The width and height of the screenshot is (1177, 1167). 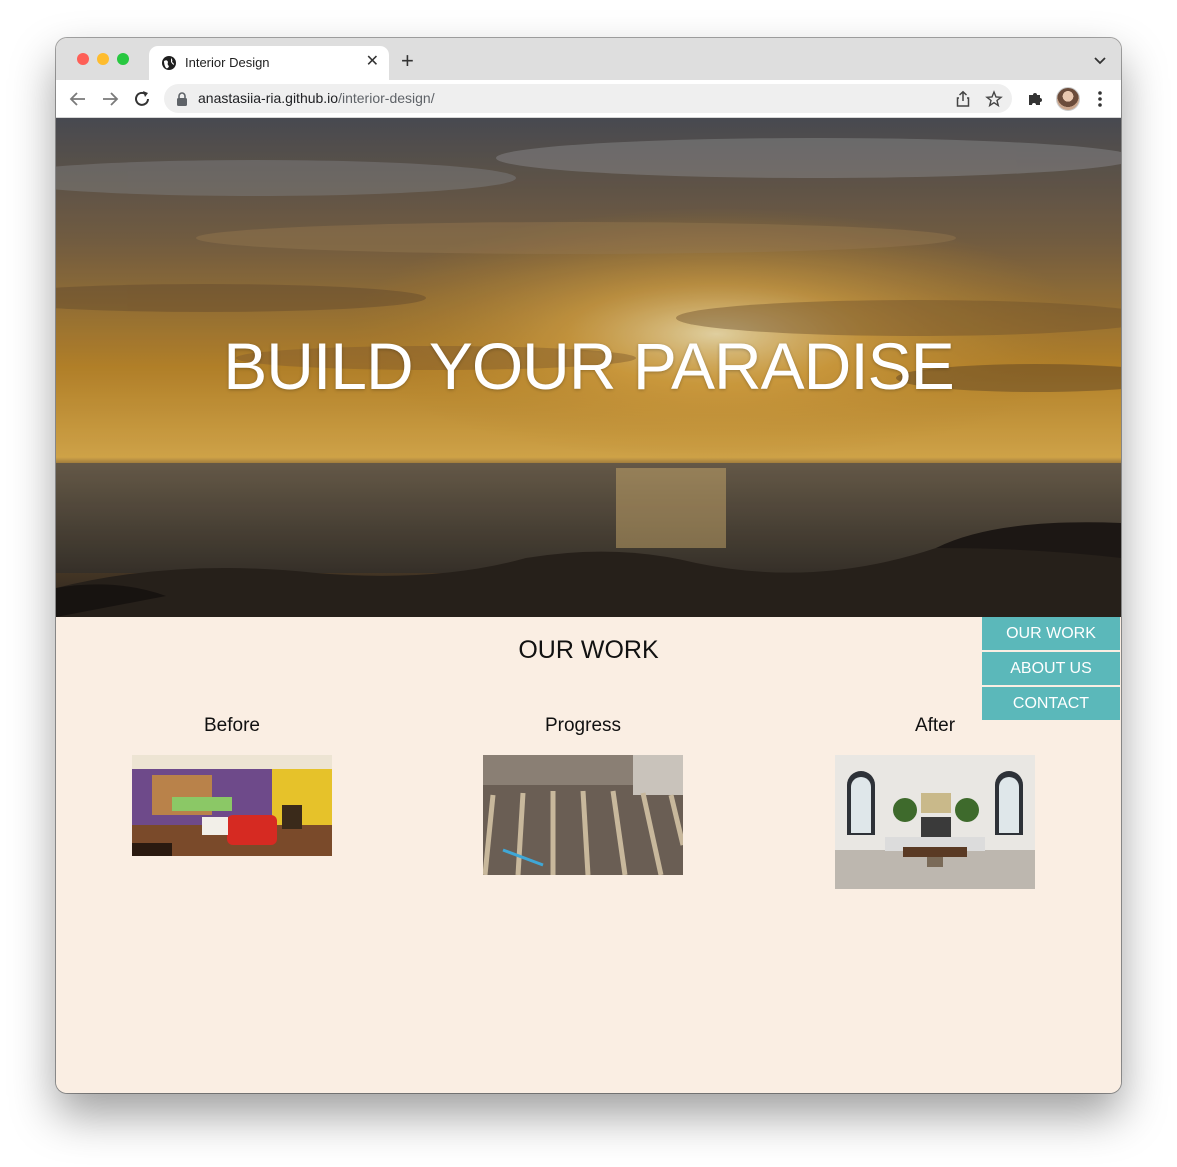 What do you see at coordinates (1035, 99) in the screenshot?
I see `extensions-puzzle-icon` at bounding box center [1035, 99].